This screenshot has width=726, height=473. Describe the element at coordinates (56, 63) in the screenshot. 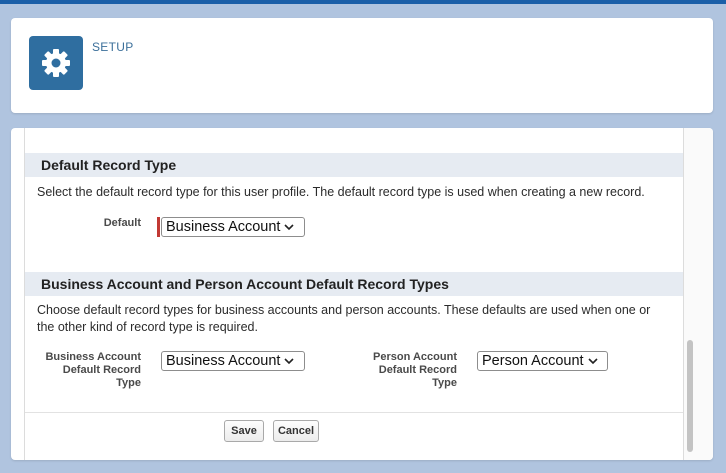

I see `gear-icon` at that location.